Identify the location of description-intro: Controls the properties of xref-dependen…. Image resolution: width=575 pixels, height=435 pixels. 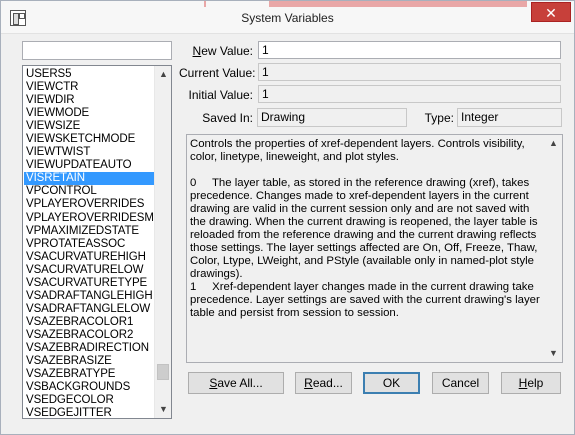
(357, 150).